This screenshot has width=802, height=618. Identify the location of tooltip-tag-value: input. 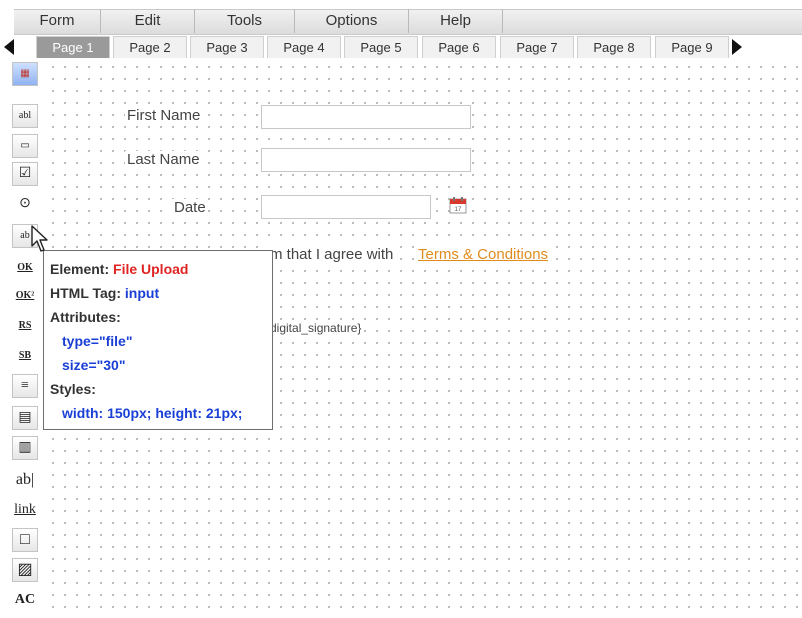
(142, 293).